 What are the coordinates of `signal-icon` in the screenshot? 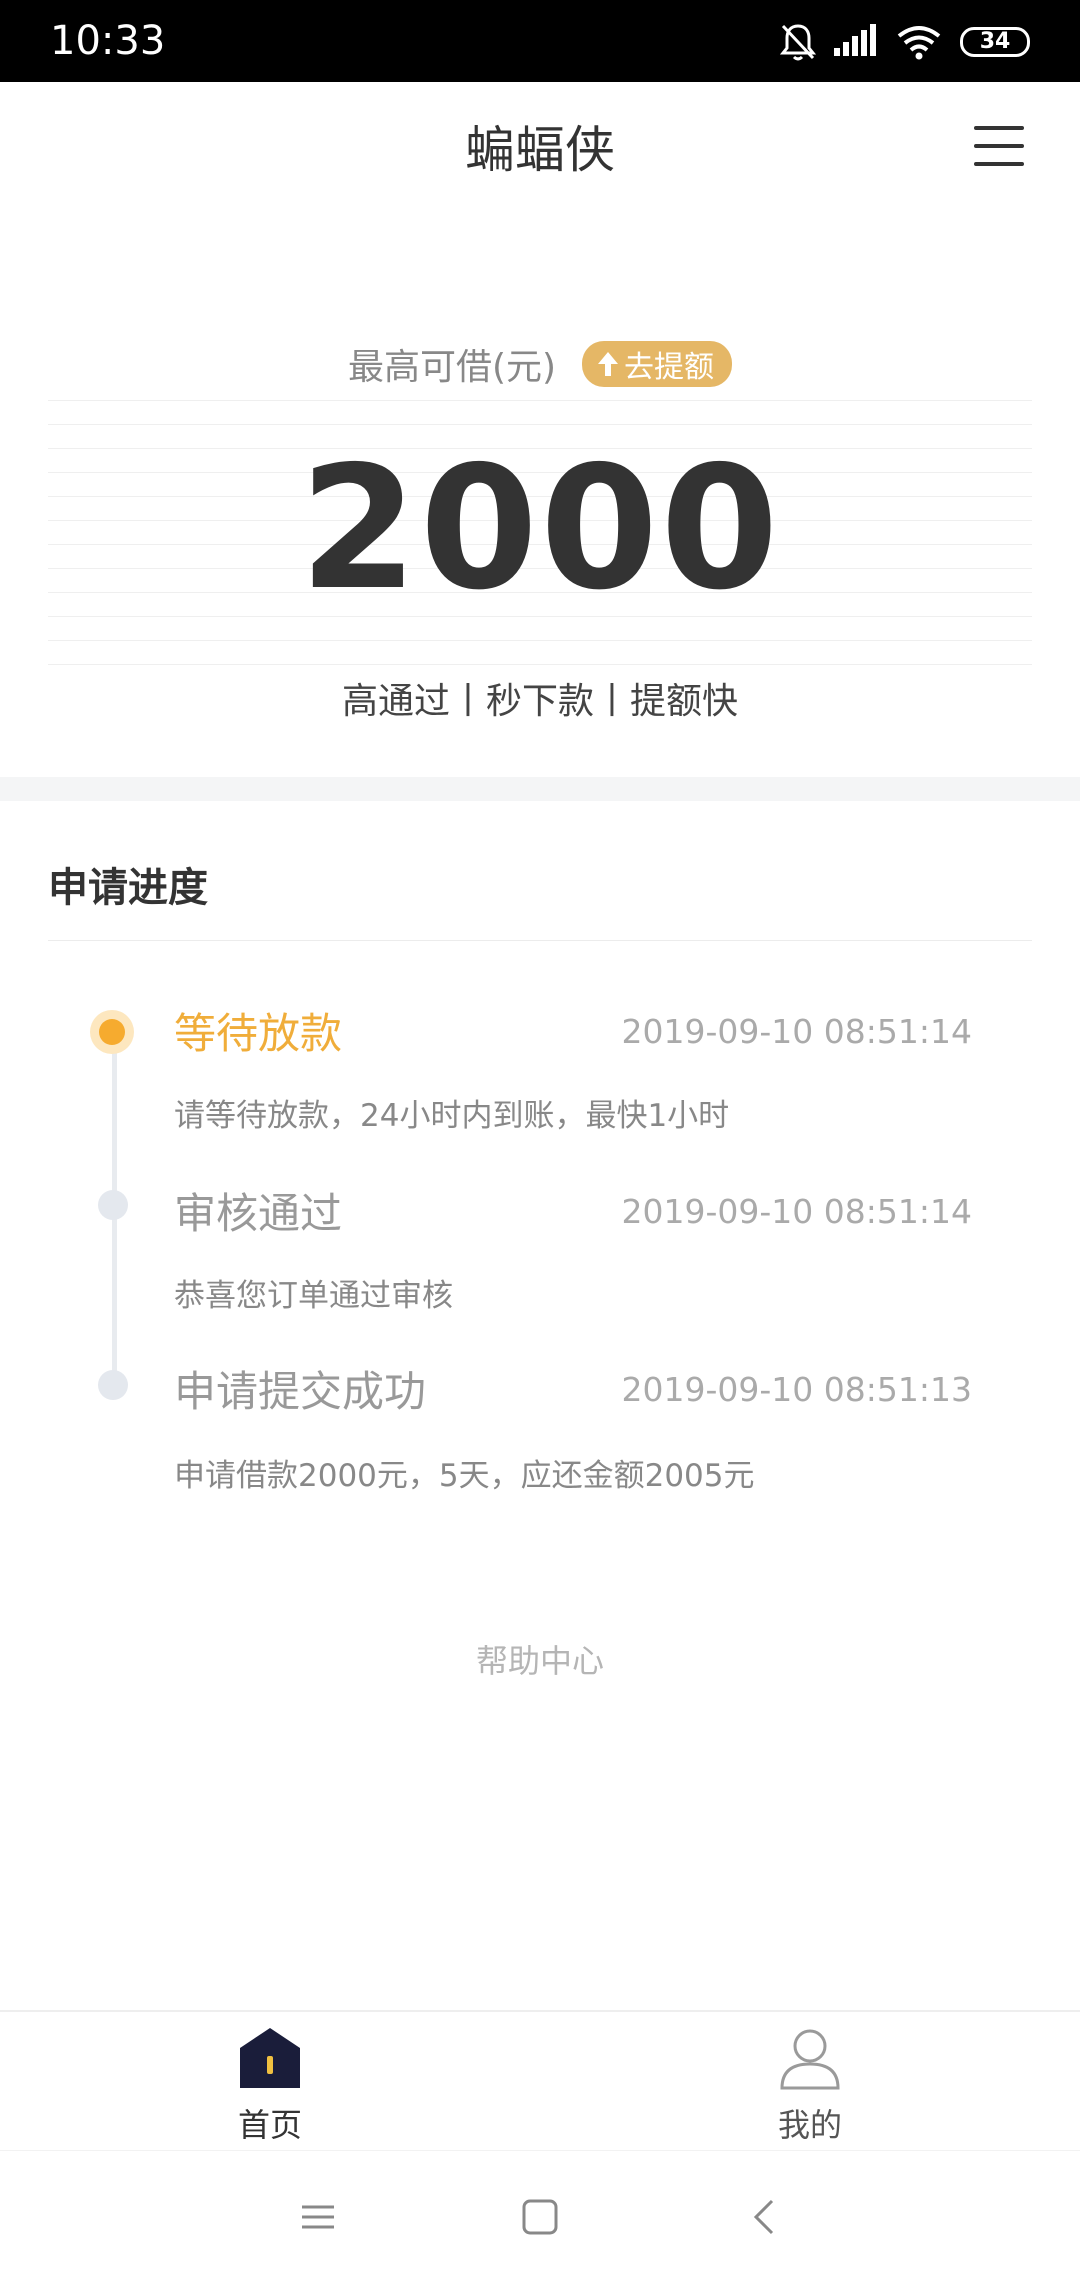 It's located at (855, 40).